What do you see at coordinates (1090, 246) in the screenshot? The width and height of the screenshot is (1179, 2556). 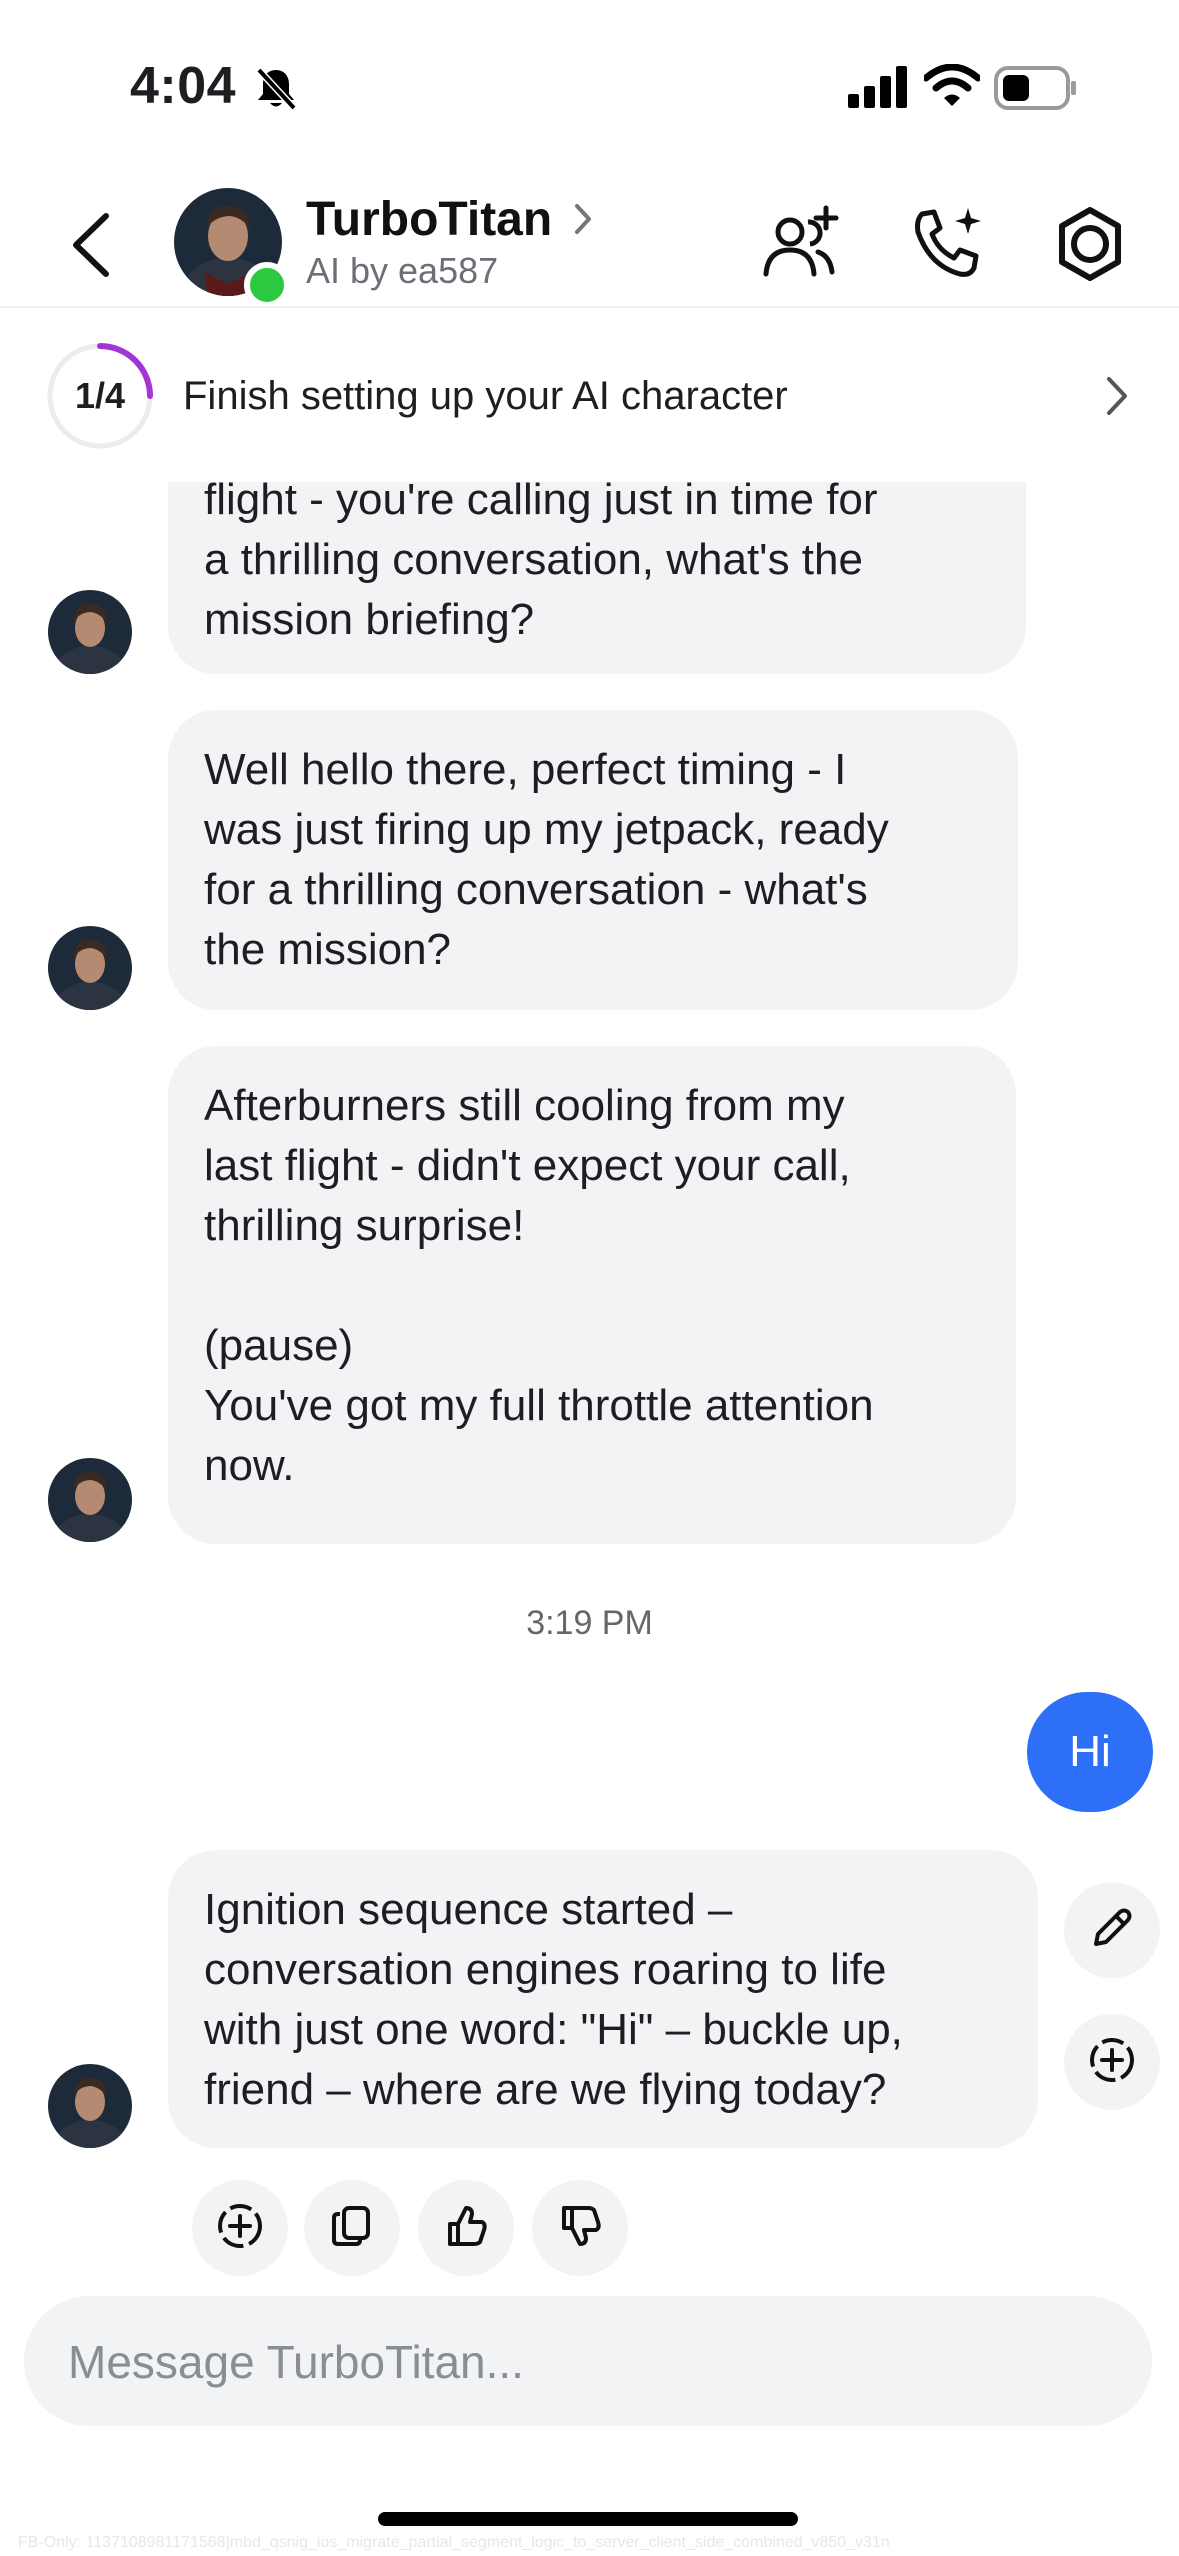 I see `settings-gear-icon` at bounding box center [1090, 246].